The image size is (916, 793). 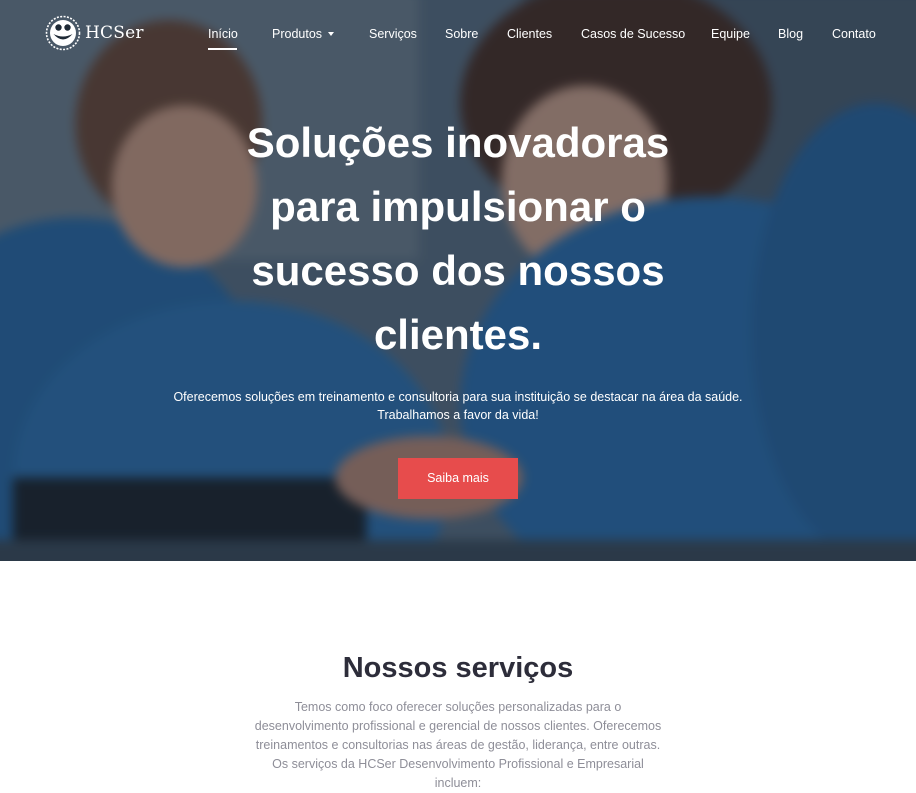 I want to click on nav-item-sobre: Sobre, so click(x=461, y=34).